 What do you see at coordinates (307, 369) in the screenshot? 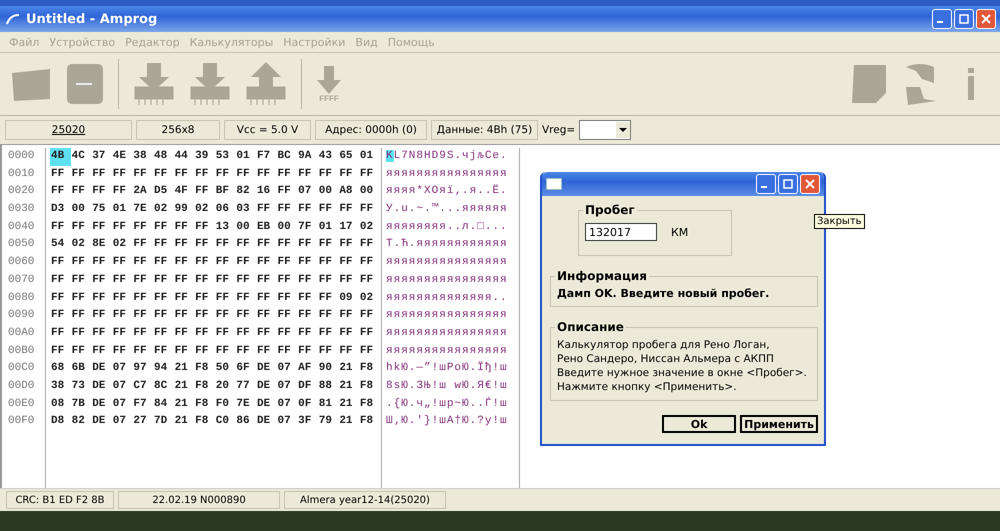
I see `hex-byte: AF` at bounding box center [307, 369].